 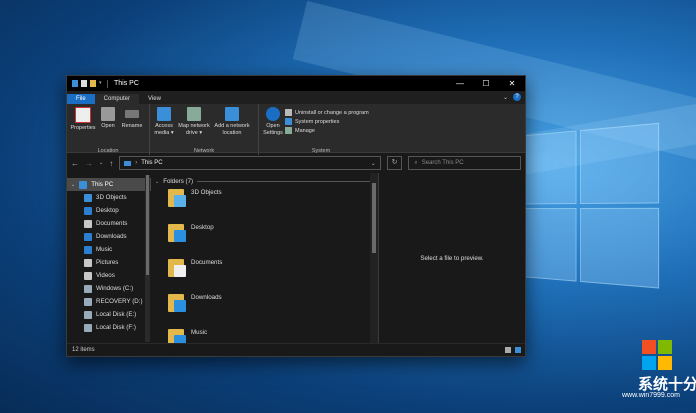 I want to click on qat-dropdown-icon: ▾, so click(x=101, y=83).